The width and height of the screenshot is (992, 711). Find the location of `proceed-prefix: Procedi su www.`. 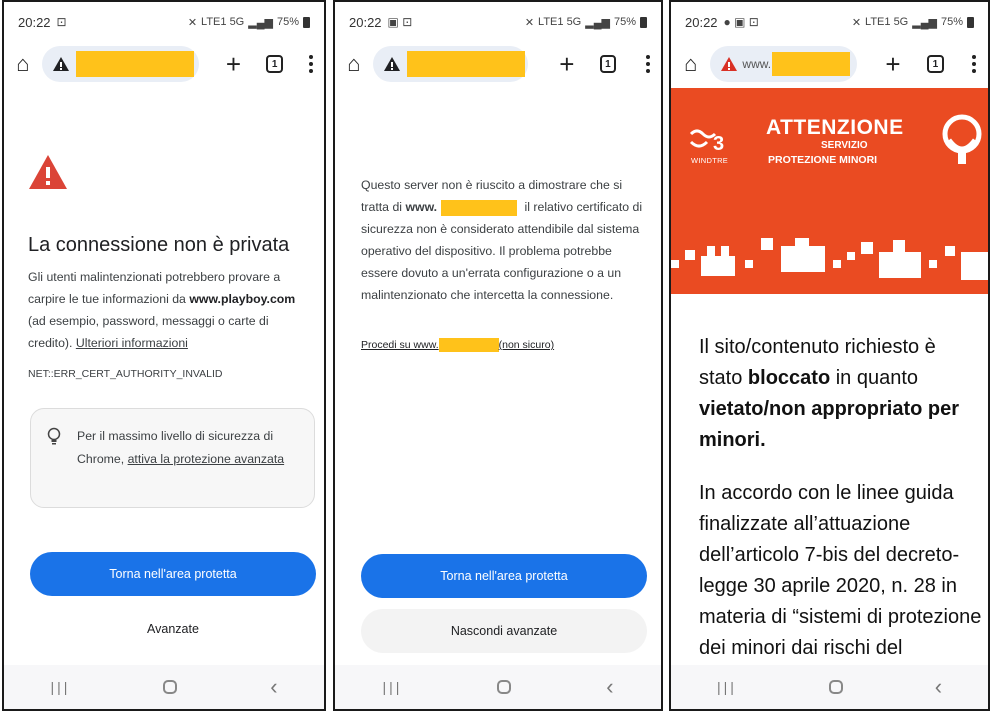

proceed-prefix: Procedi su www. is located at coordinates (400, 344).